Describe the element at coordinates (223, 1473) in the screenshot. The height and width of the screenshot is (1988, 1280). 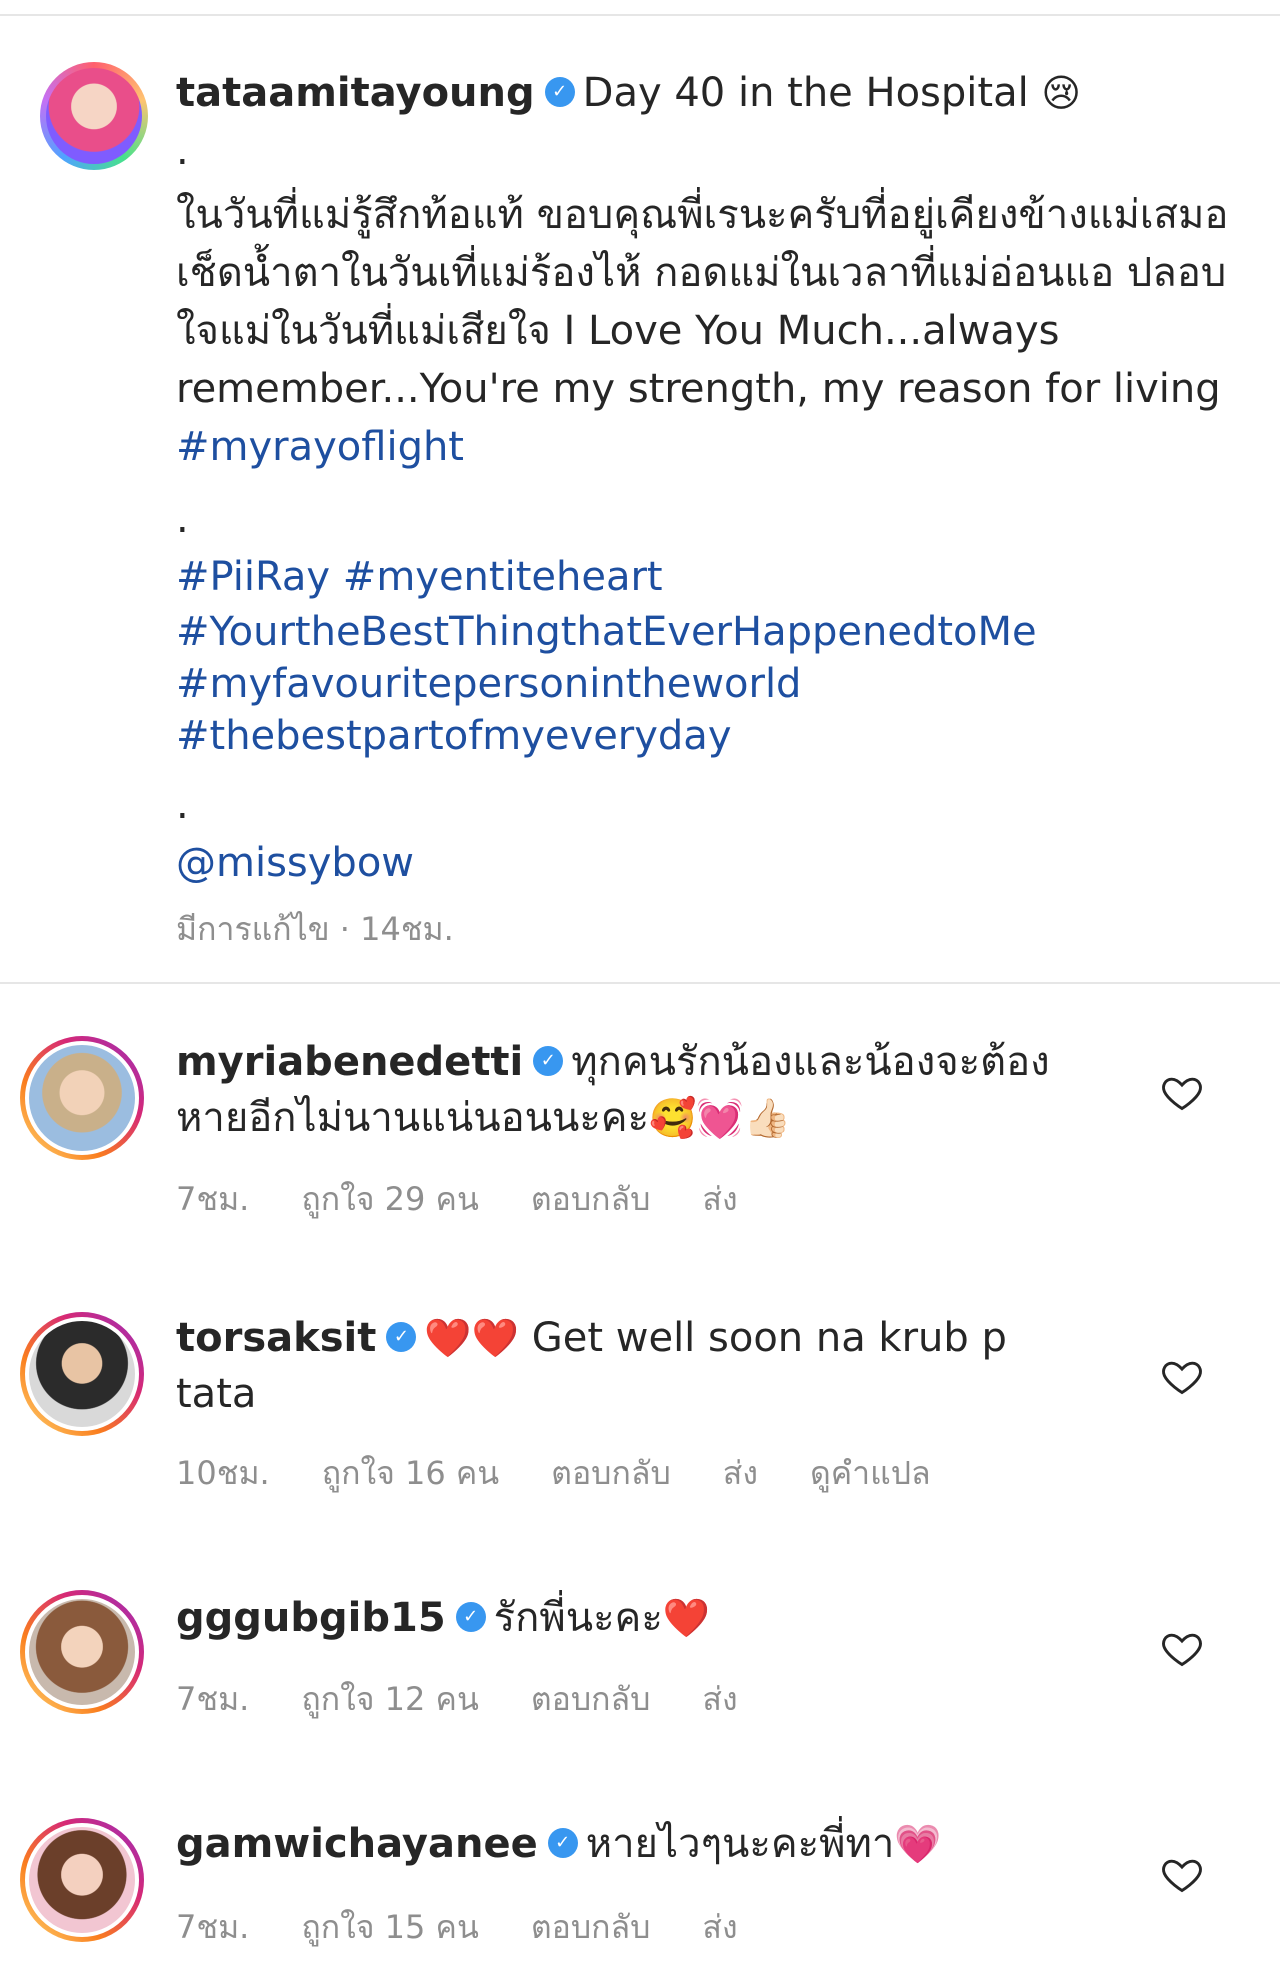
I see `comment-time: 10ชม.` at that location.